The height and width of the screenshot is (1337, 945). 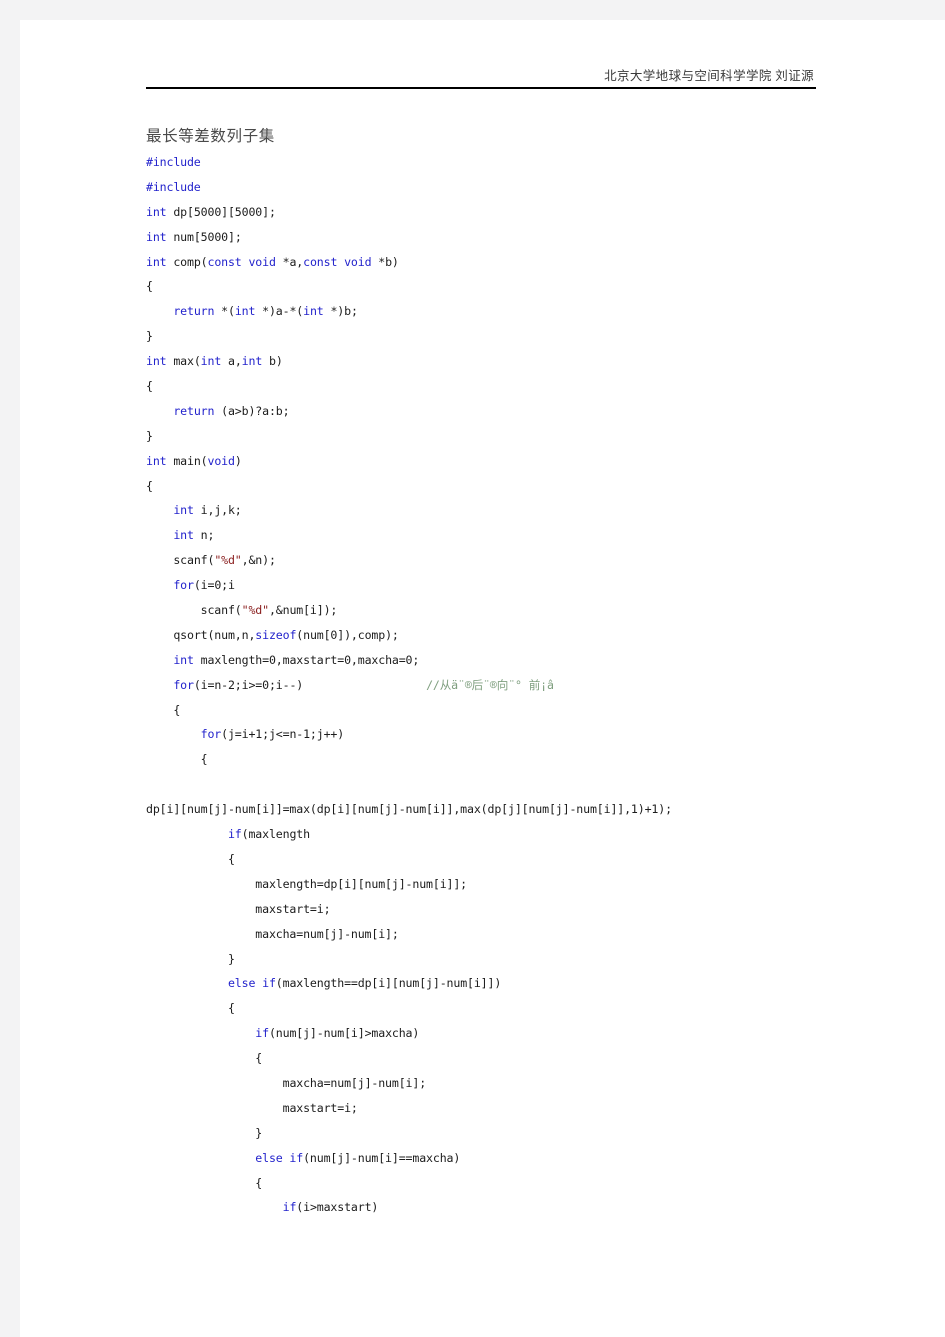 What do you see at coordinates (496, 461) in the screenshot?
I see `code-line: int main(void)` at bounding box center [496, 461].